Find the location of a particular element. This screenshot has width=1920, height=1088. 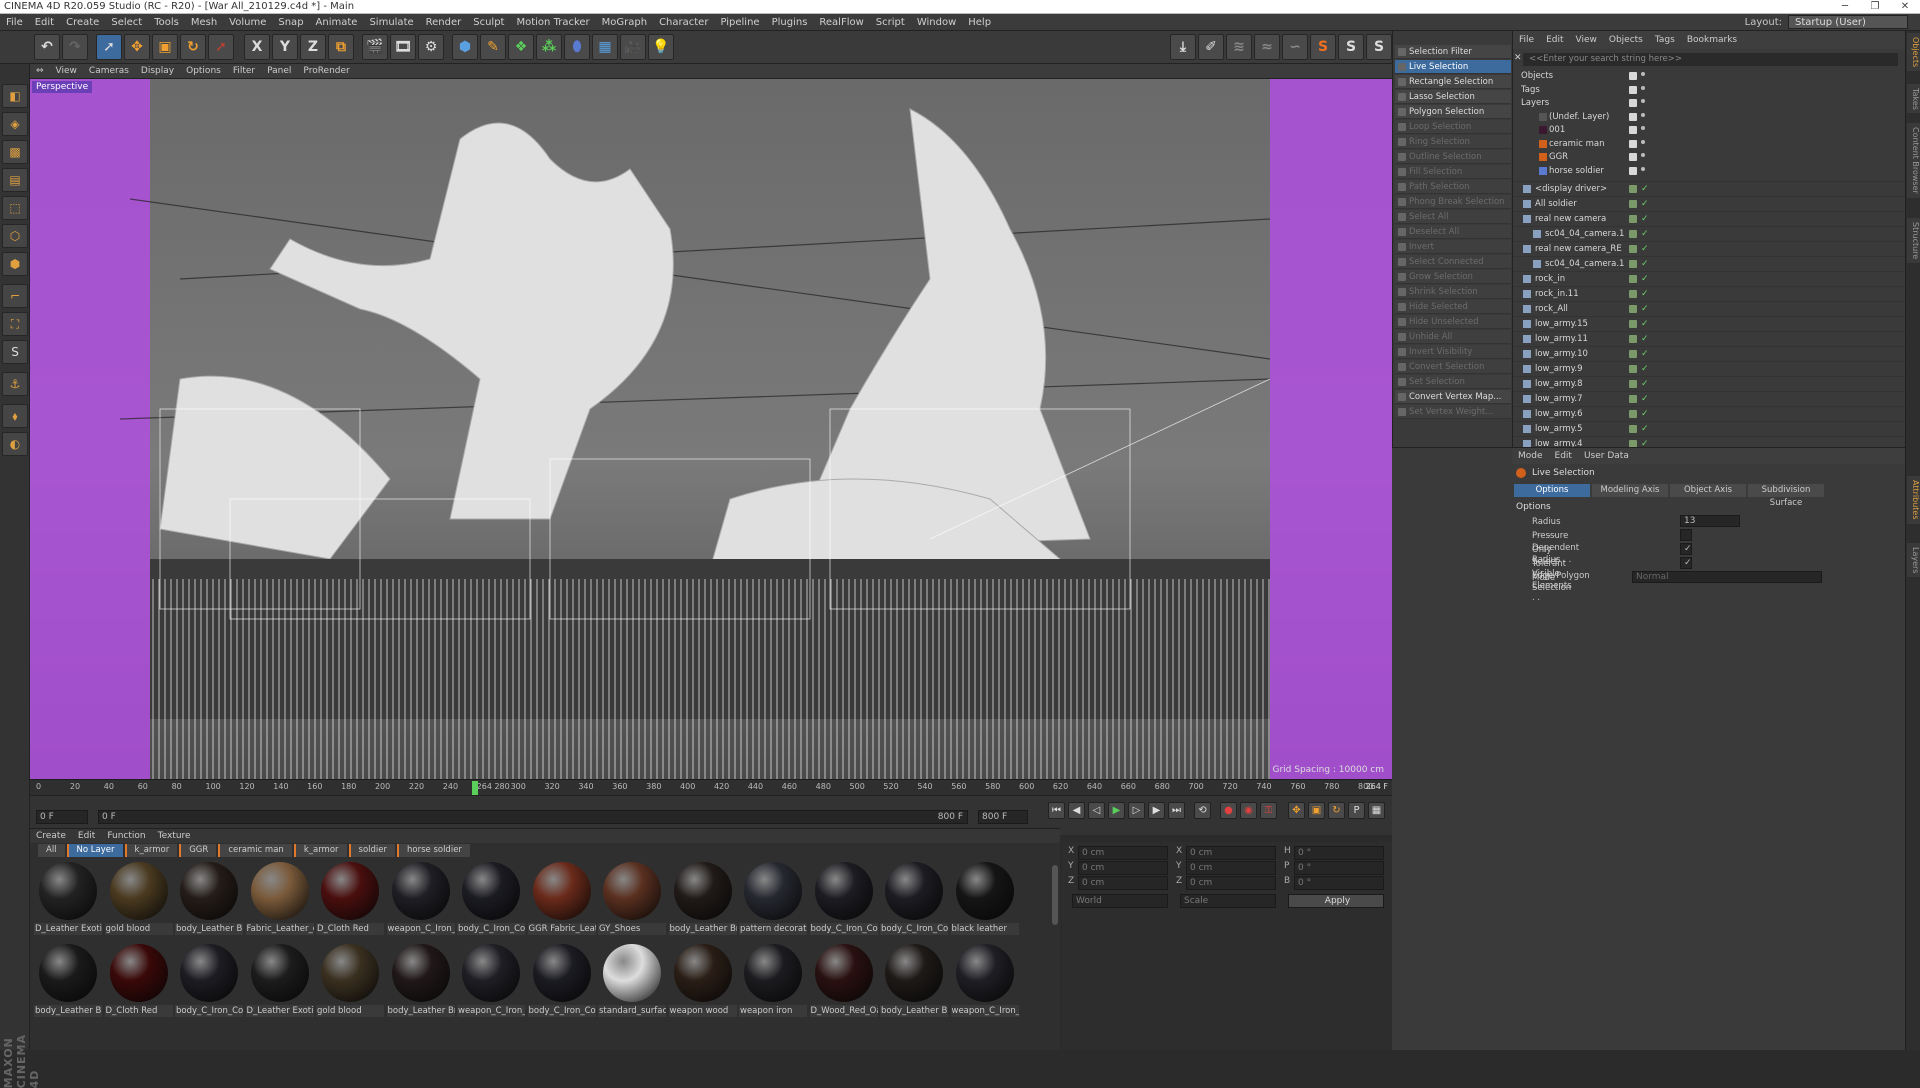

minimize-button: ─ is located at coordinates (1845, 7).